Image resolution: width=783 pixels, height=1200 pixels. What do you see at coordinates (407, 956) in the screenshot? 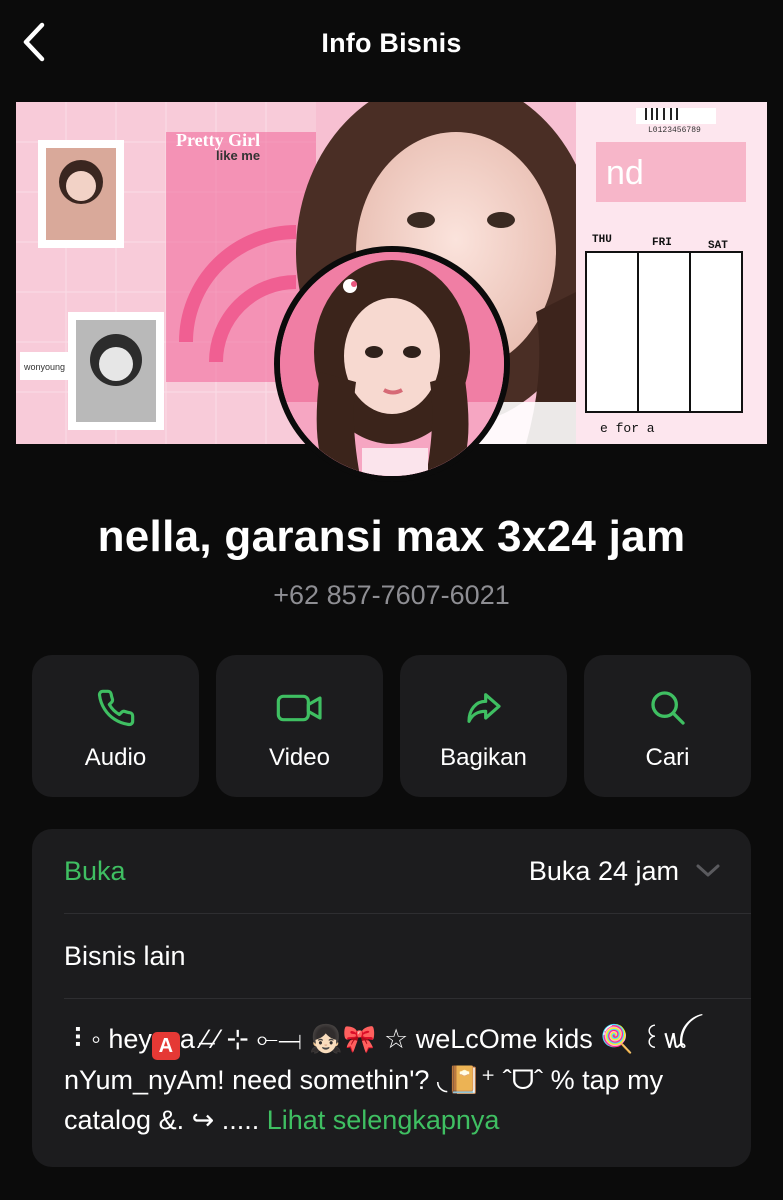
I see `other-business-row: Bisnis lain` at bounding box center [407, 956].